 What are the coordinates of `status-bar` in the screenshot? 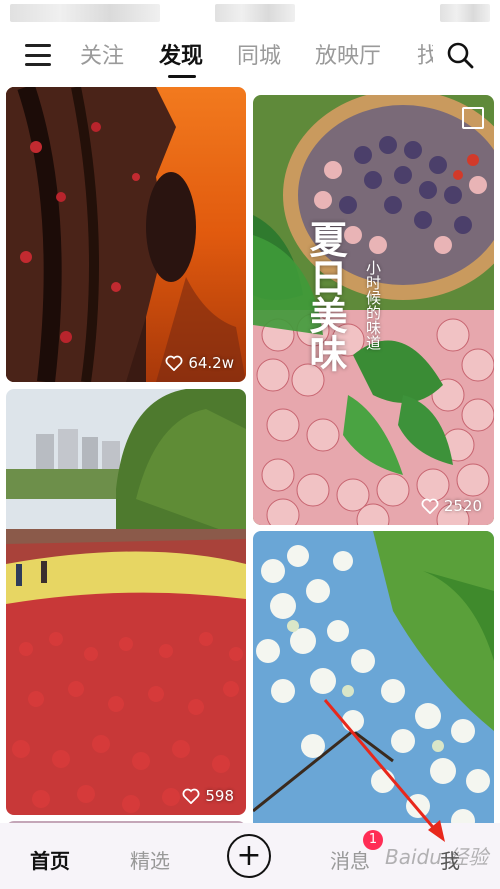 It's located at (250, 14).